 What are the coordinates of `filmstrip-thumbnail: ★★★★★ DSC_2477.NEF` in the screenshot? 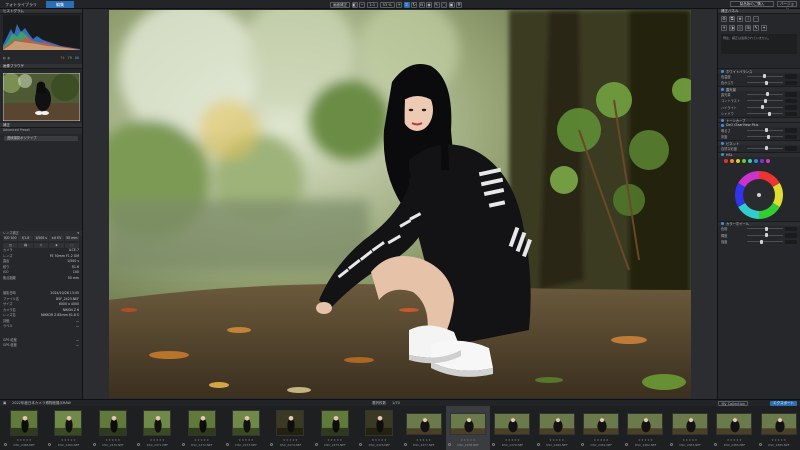 It's located at (424, 428).